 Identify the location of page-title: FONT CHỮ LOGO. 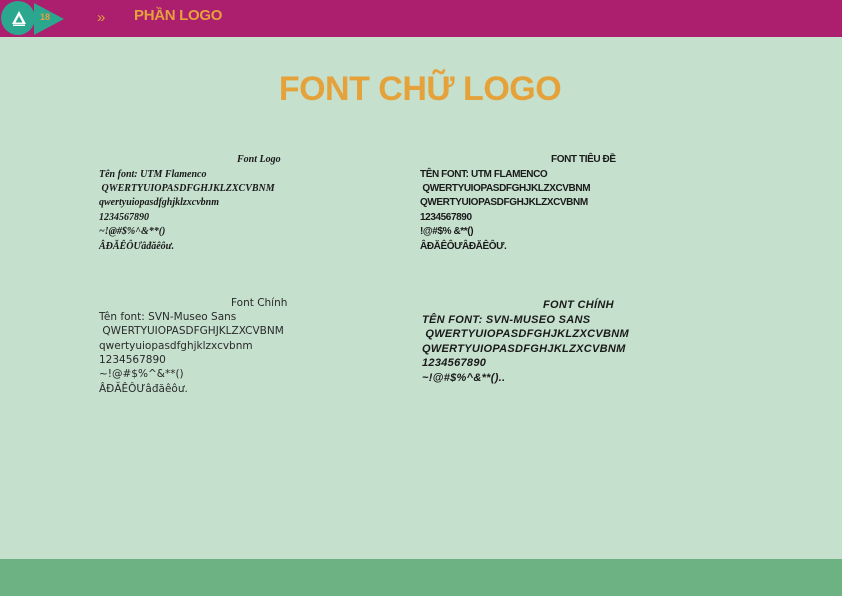
(420, 89).